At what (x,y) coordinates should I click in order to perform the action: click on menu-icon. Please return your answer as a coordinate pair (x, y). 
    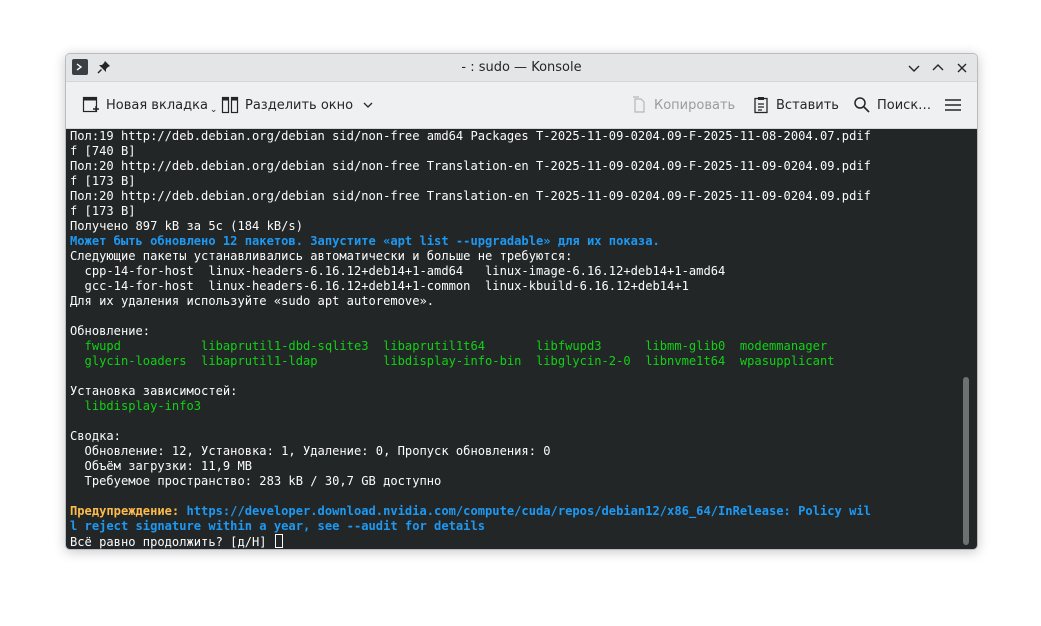
    Looking at the image, I should click on (953, 105).